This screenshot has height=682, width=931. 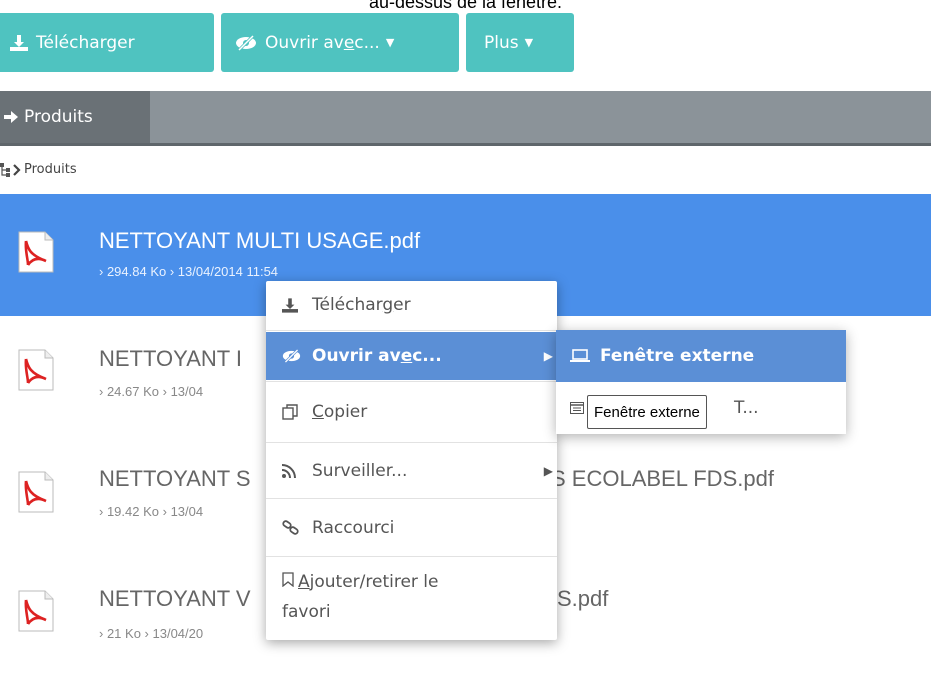 What do you see at coordinates (297, 471) in the screenshot?
I see `rss-icon` at bounding box center [297, 471].